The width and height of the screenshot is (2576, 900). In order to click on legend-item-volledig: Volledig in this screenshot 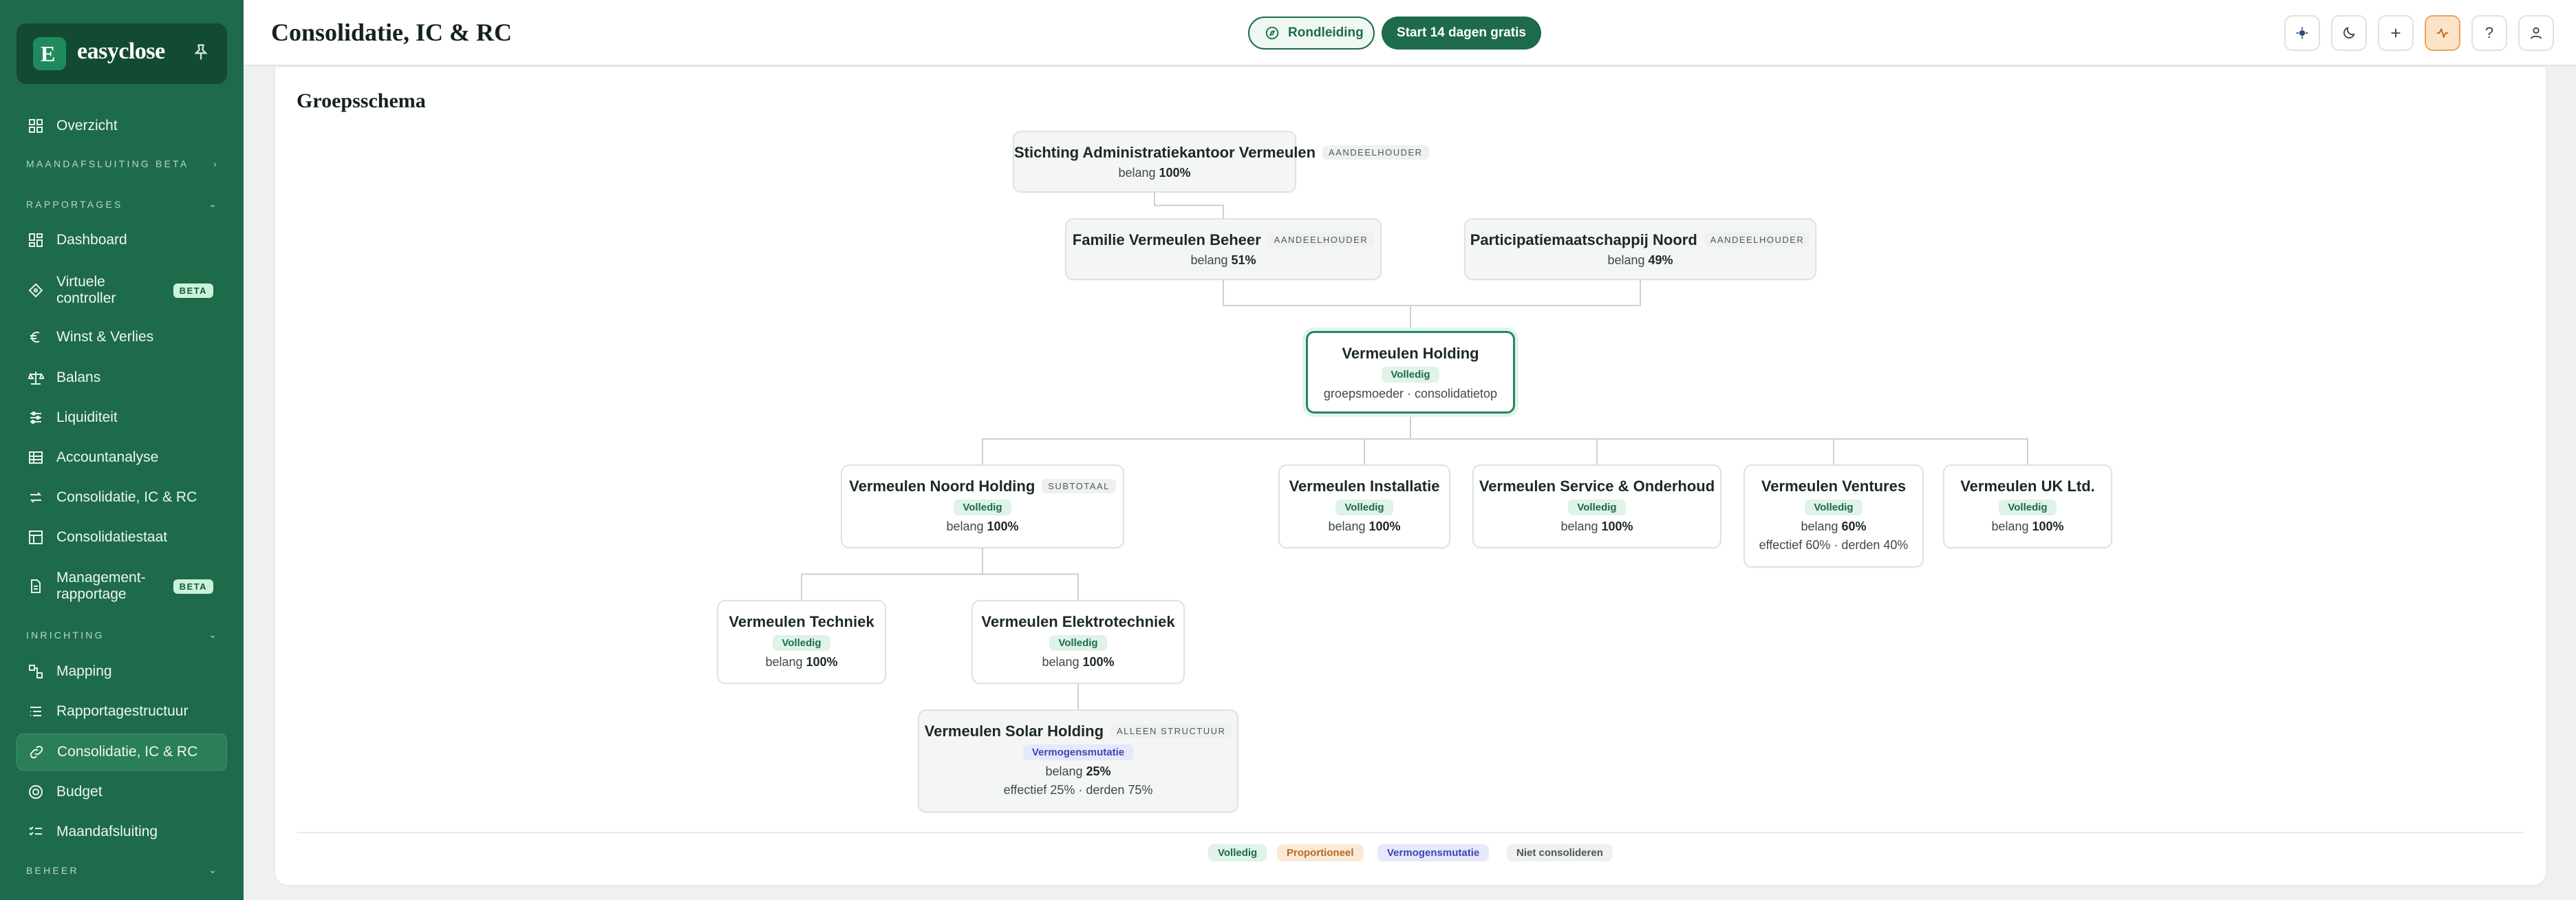, I will do `click(1237, 852)`.